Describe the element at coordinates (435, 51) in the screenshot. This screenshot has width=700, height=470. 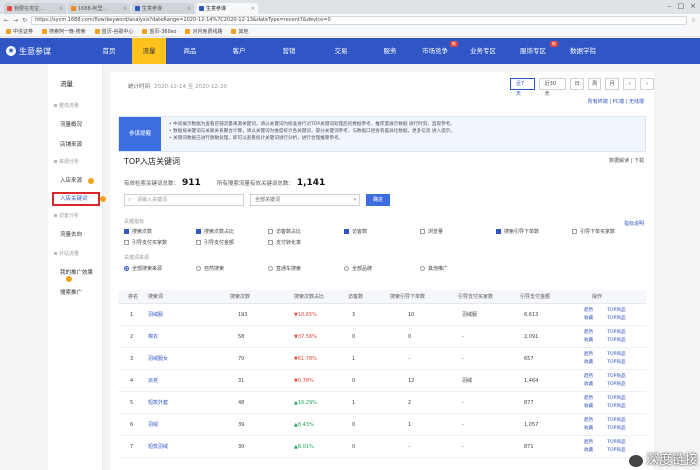
I see `nav-item-market: 市场竞争新` at that location.